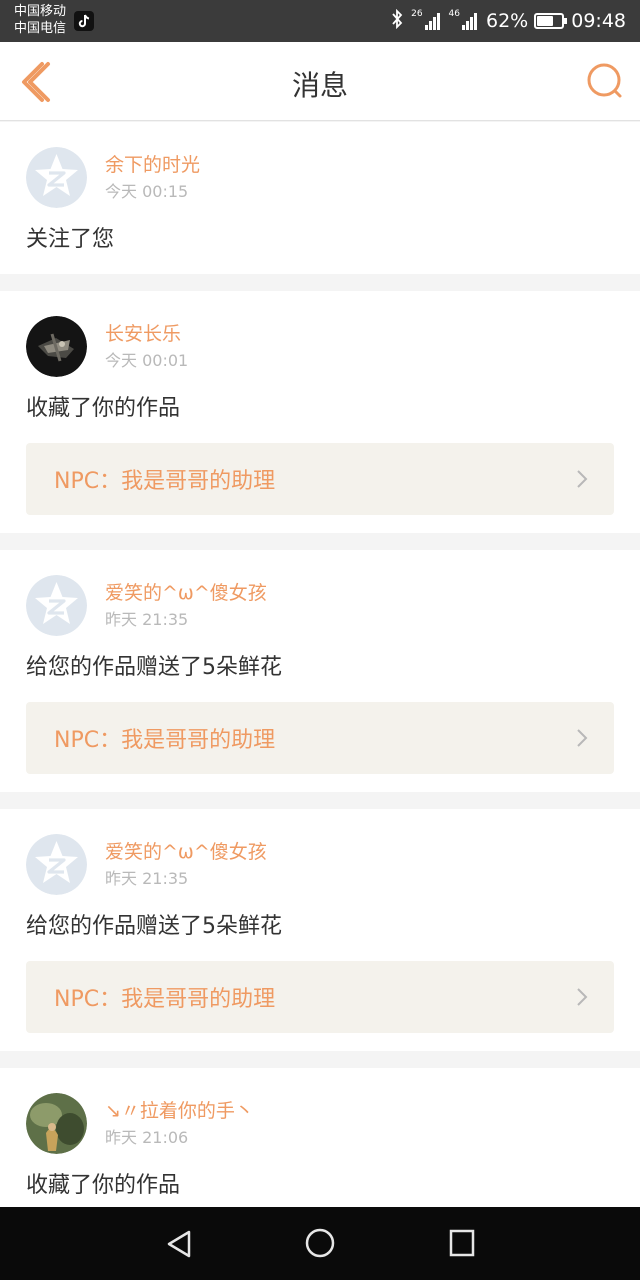  Describe the element at coordinates (179, 1111) in the screenshot. I see `username: ↘〃拉着你的手丶` at that location.